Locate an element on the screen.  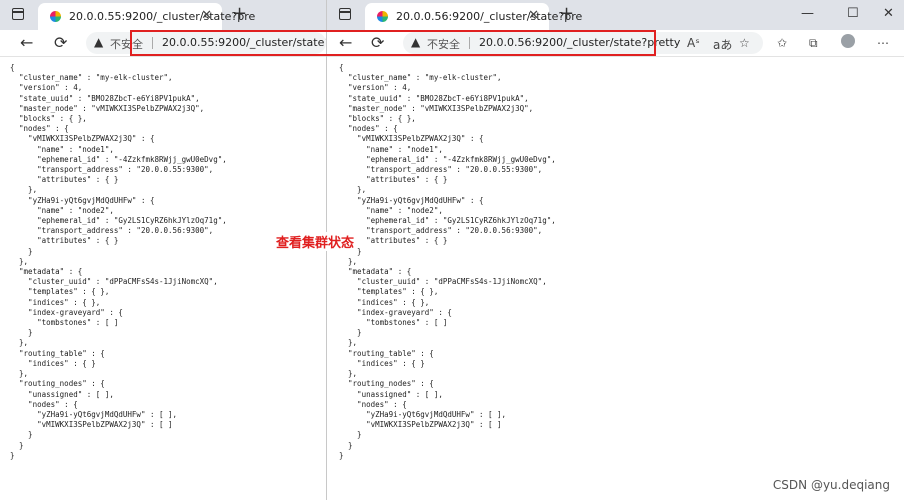
left-json-line: "transport_address" : "20.0.0.55:9300", is located at coordinates (112, 170).